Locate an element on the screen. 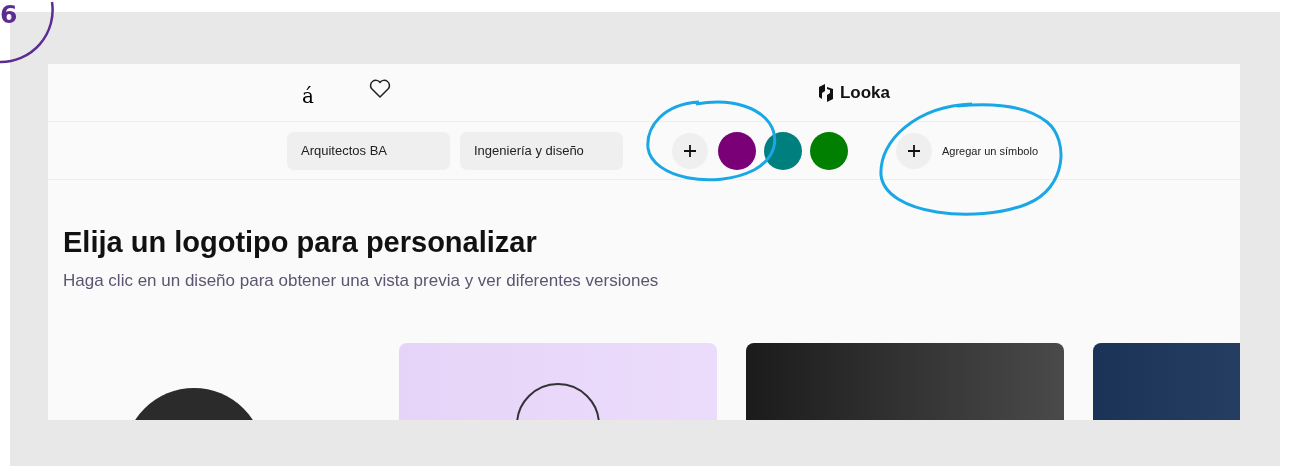 The image size is (1289, 466). heart-icon is located at coordinates (379, 88).